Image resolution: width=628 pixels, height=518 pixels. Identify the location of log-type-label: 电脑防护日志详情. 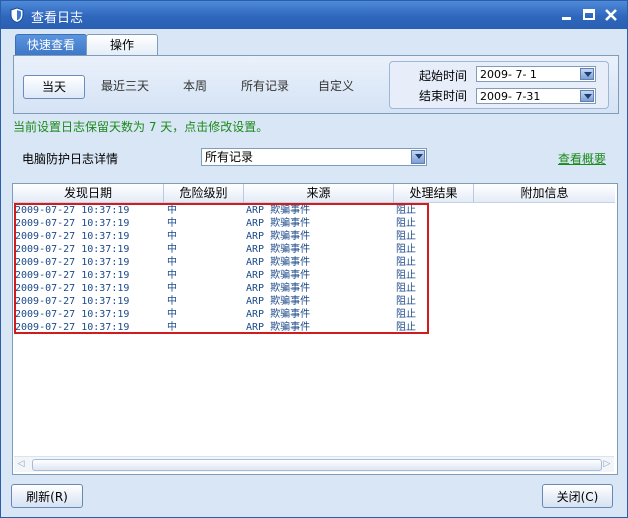
(70, 159).